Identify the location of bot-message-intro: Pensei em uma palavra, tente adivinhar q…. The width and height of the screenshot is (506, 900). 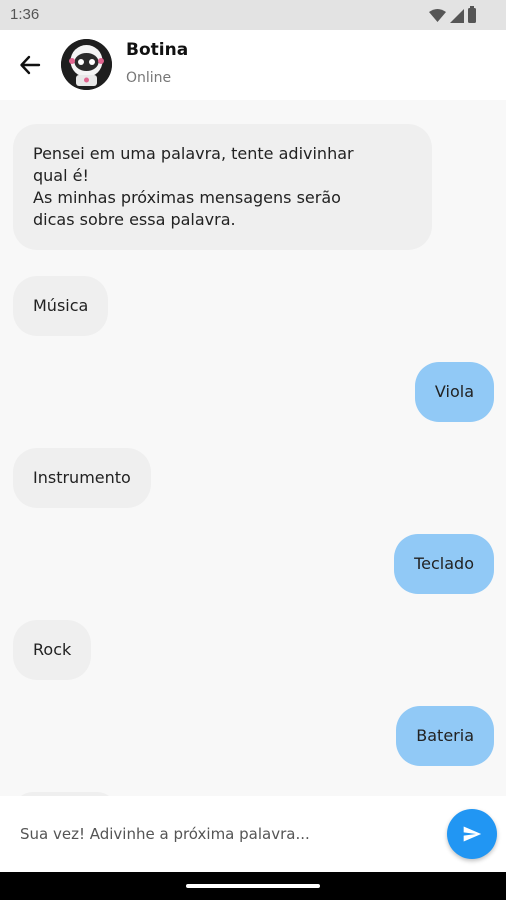
(222, 187).